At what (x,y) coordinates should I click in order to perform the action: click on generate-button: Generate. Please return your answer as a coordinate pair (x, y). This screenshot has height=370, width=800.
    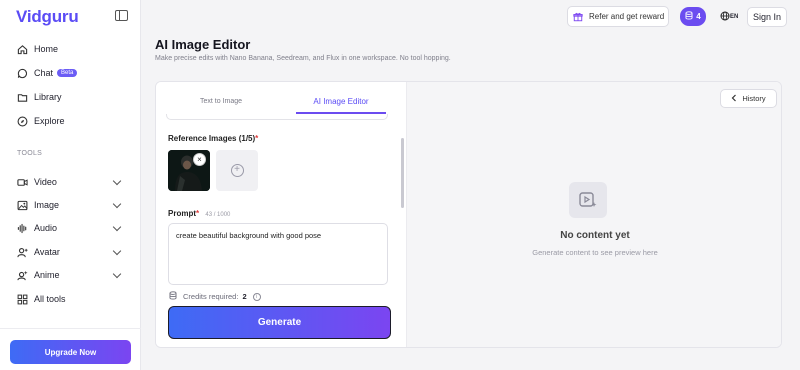
    Looking at the image, I should click on (279, 322).